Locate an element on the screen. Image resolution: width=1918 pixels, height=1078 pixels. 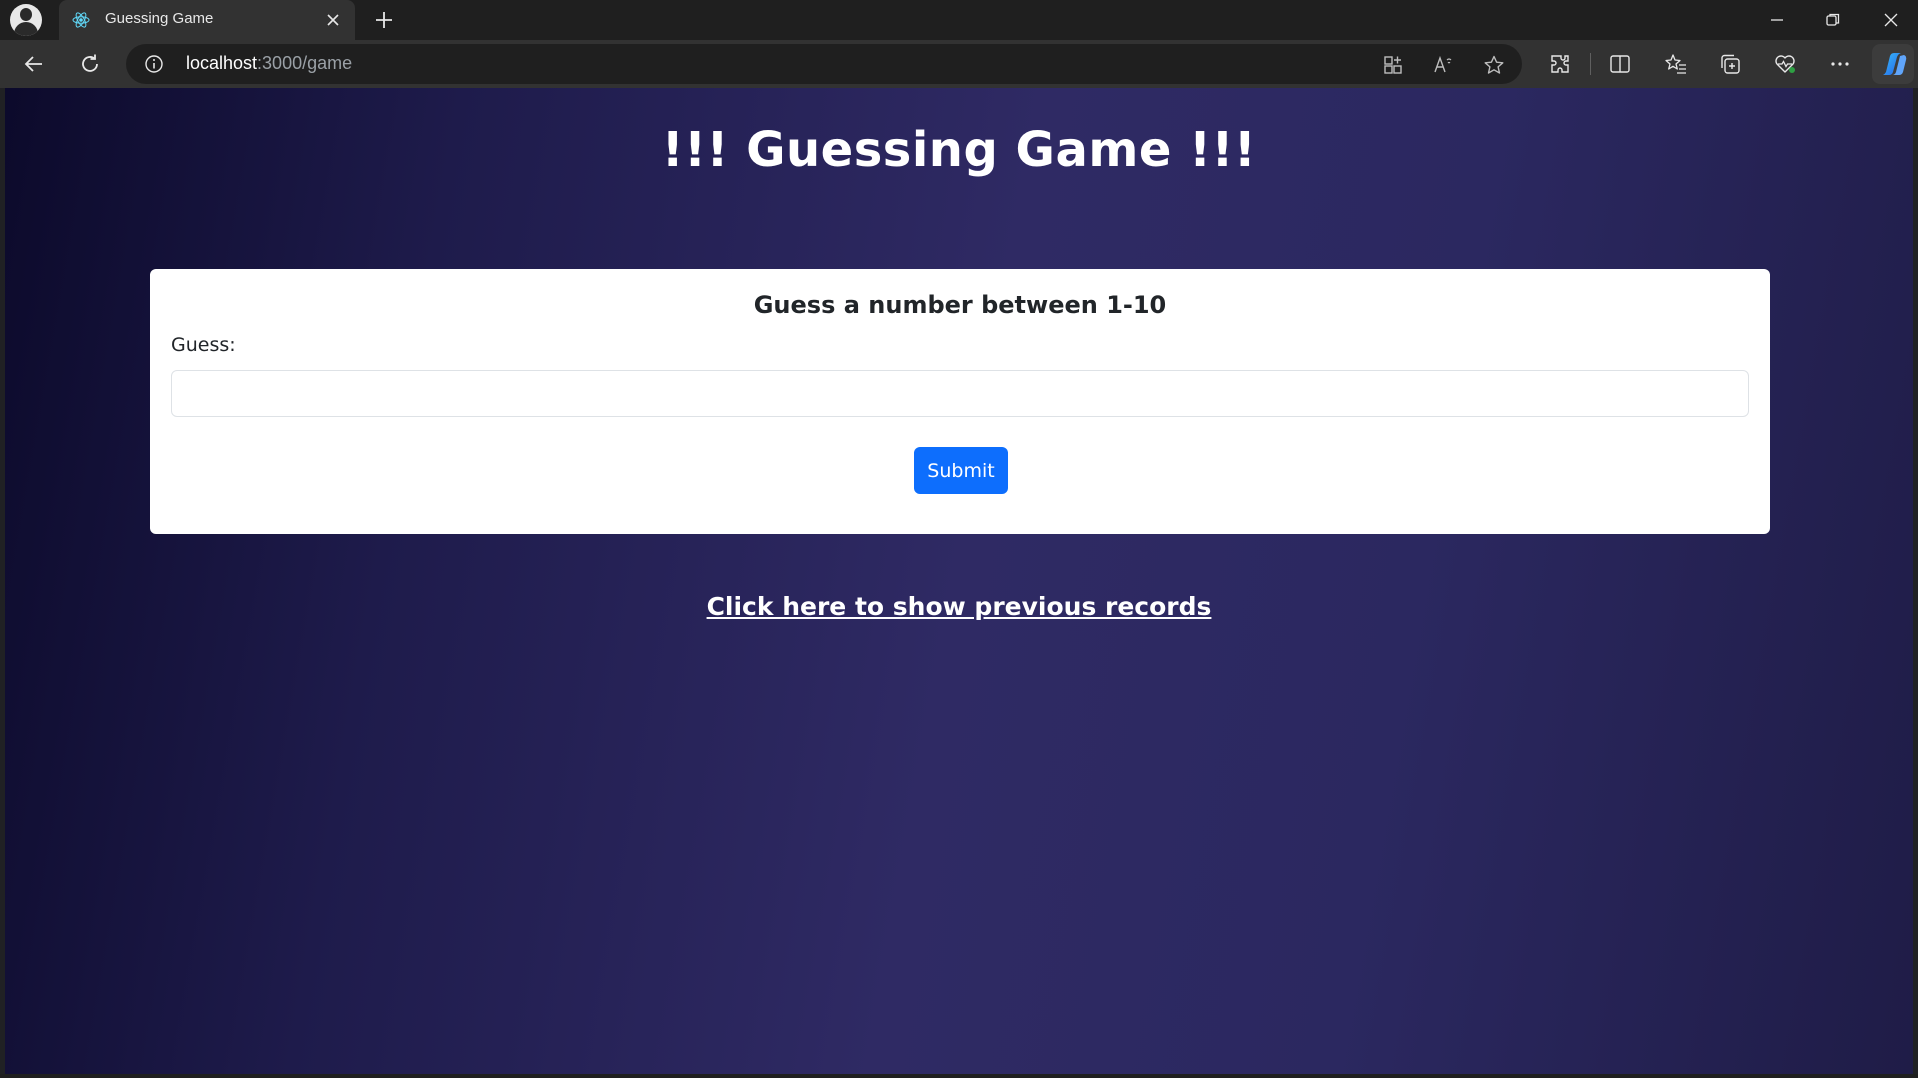
minimize-icon is located at coordinates (1777, 20).